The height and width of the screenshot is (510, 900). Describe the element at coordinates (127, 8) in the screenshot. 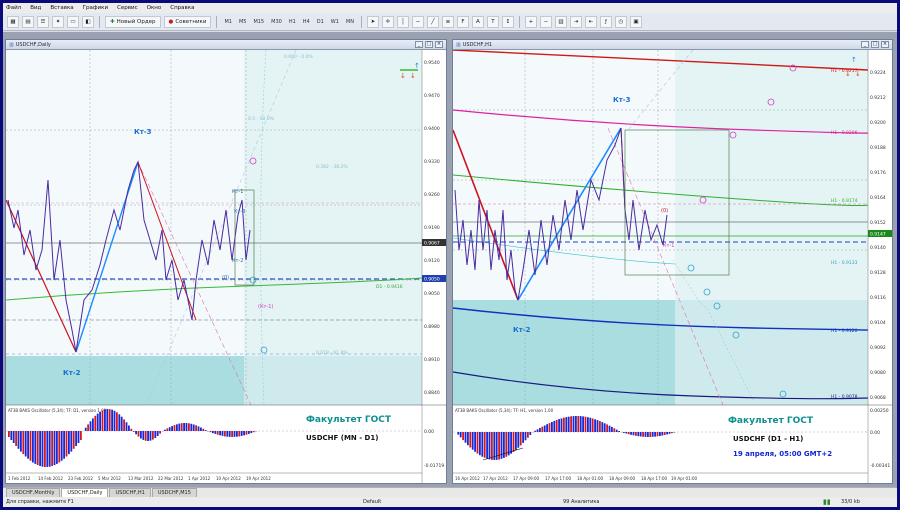

I see `menu-tools: Сервис` at that location.